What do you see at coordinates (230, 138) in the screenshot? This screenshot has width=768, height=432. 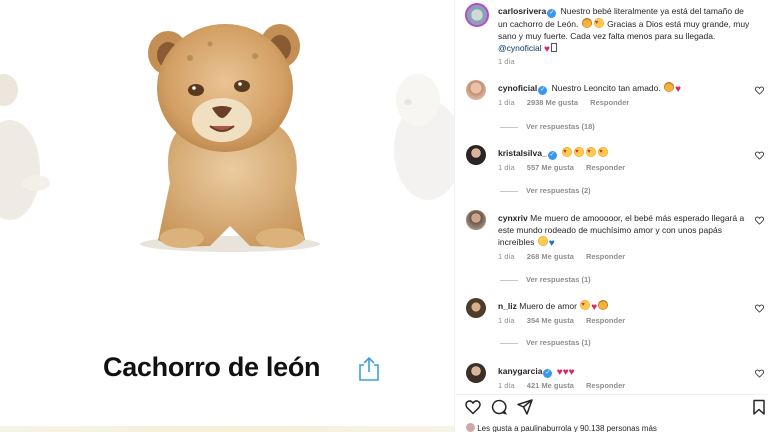 I see `lion-cub-image` at bounding box center [230, 138].